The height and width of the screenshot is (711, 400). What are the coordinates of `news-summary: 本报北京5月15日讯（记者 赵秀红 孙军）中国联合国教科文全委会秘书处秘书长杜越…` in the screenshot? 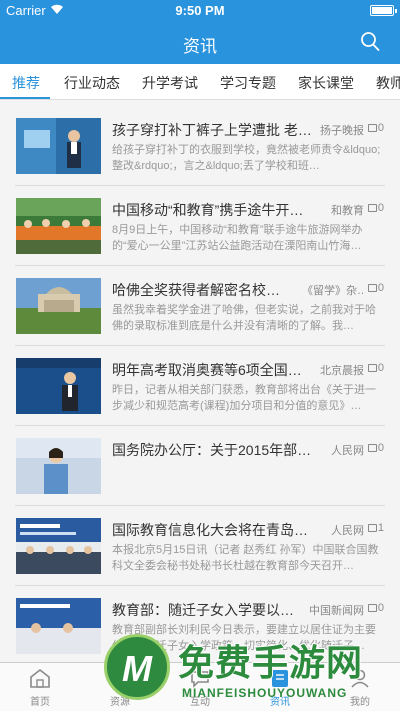 It's located at (245, 558).